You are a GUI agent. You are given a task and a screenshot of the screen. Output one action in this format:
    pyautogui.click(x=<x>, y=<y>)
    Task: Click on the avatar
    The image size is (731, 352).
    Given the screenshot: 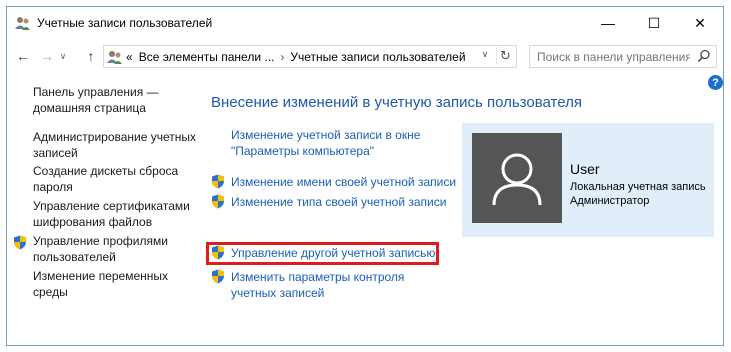 What is the action you would take?
    pyautogui.click(x=517, y=178)
    